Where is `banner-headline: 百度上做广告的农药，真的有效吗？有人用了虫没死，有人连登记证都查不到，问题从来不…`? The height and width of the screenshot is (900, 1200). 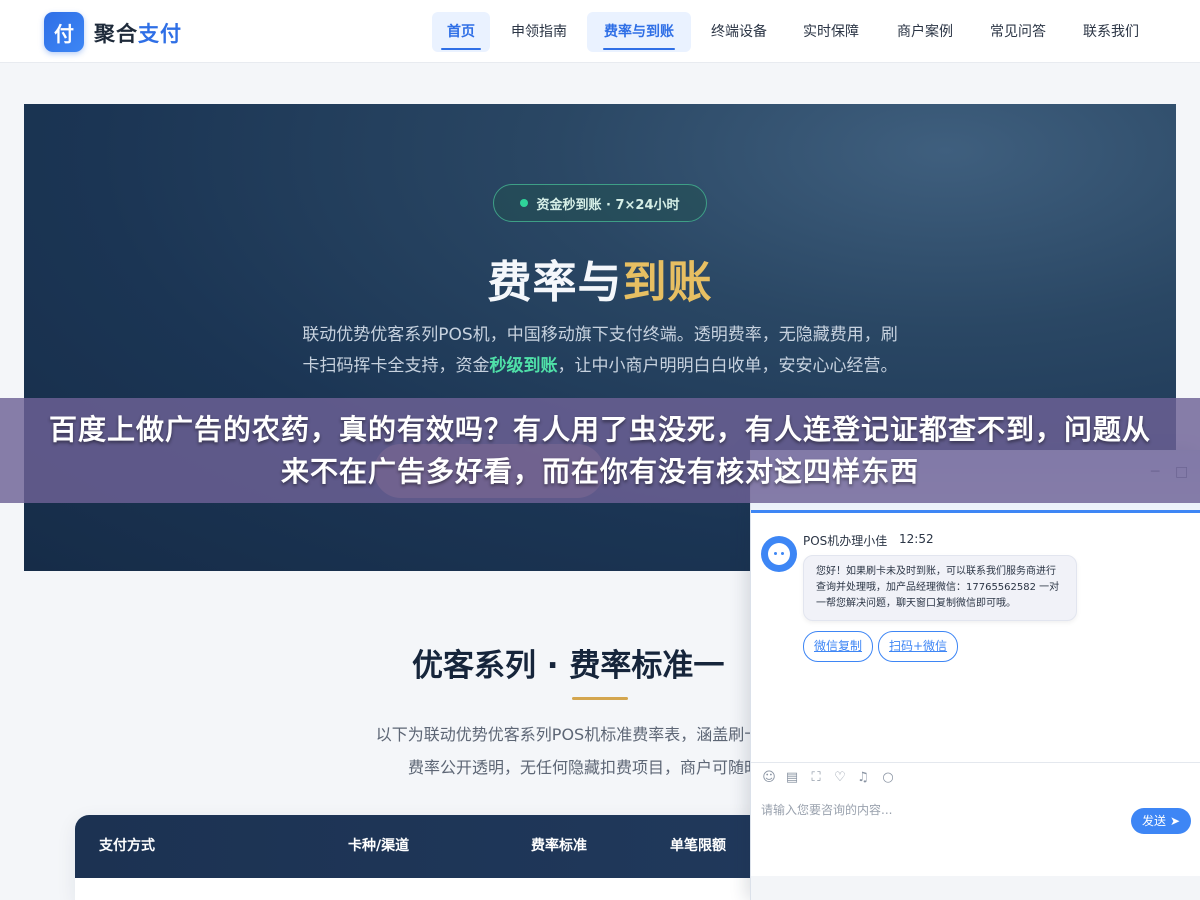 banner-headline: 百度上做广告的农药，真的有效吗？有人用了虫没死，有人连登记证都查不到，问题从来不… is located at coordinates (599, 450).